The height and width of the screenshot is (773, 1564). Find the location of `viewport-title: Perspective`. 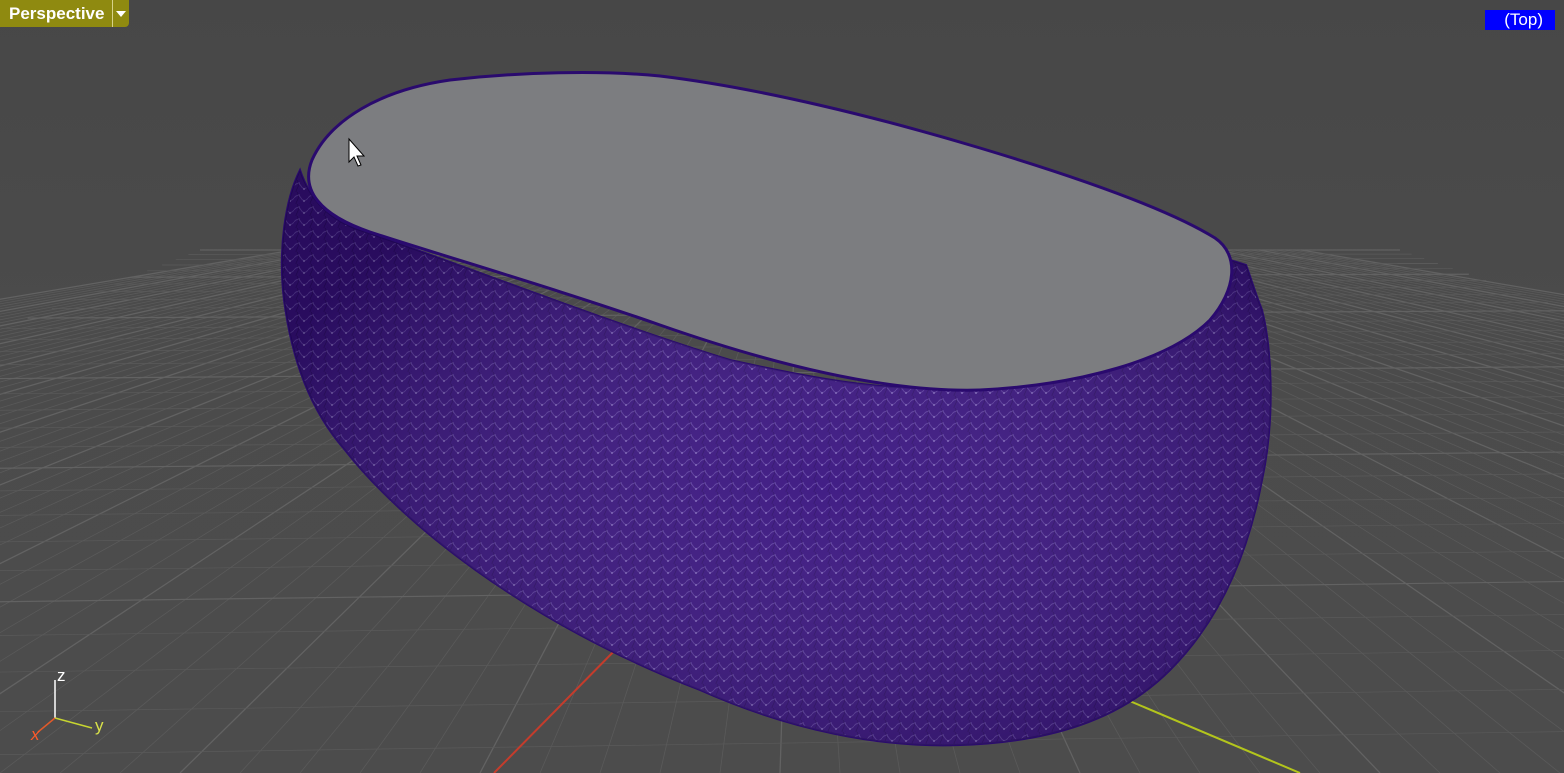

viewport-title: Perspective is located at coordinates (56, 13).